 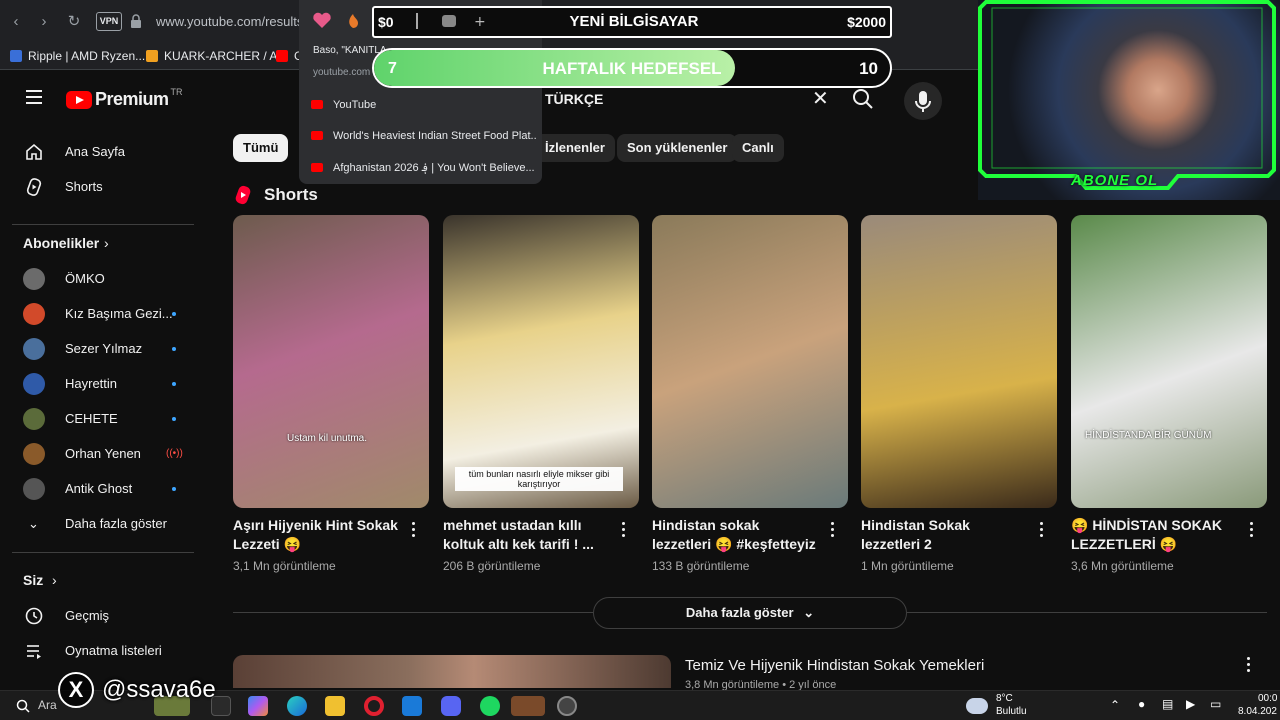 I want to click on short-title: Aşırı Hijyenik Hint Sokak Lezzeti 😝, so click(x=318, y=535).